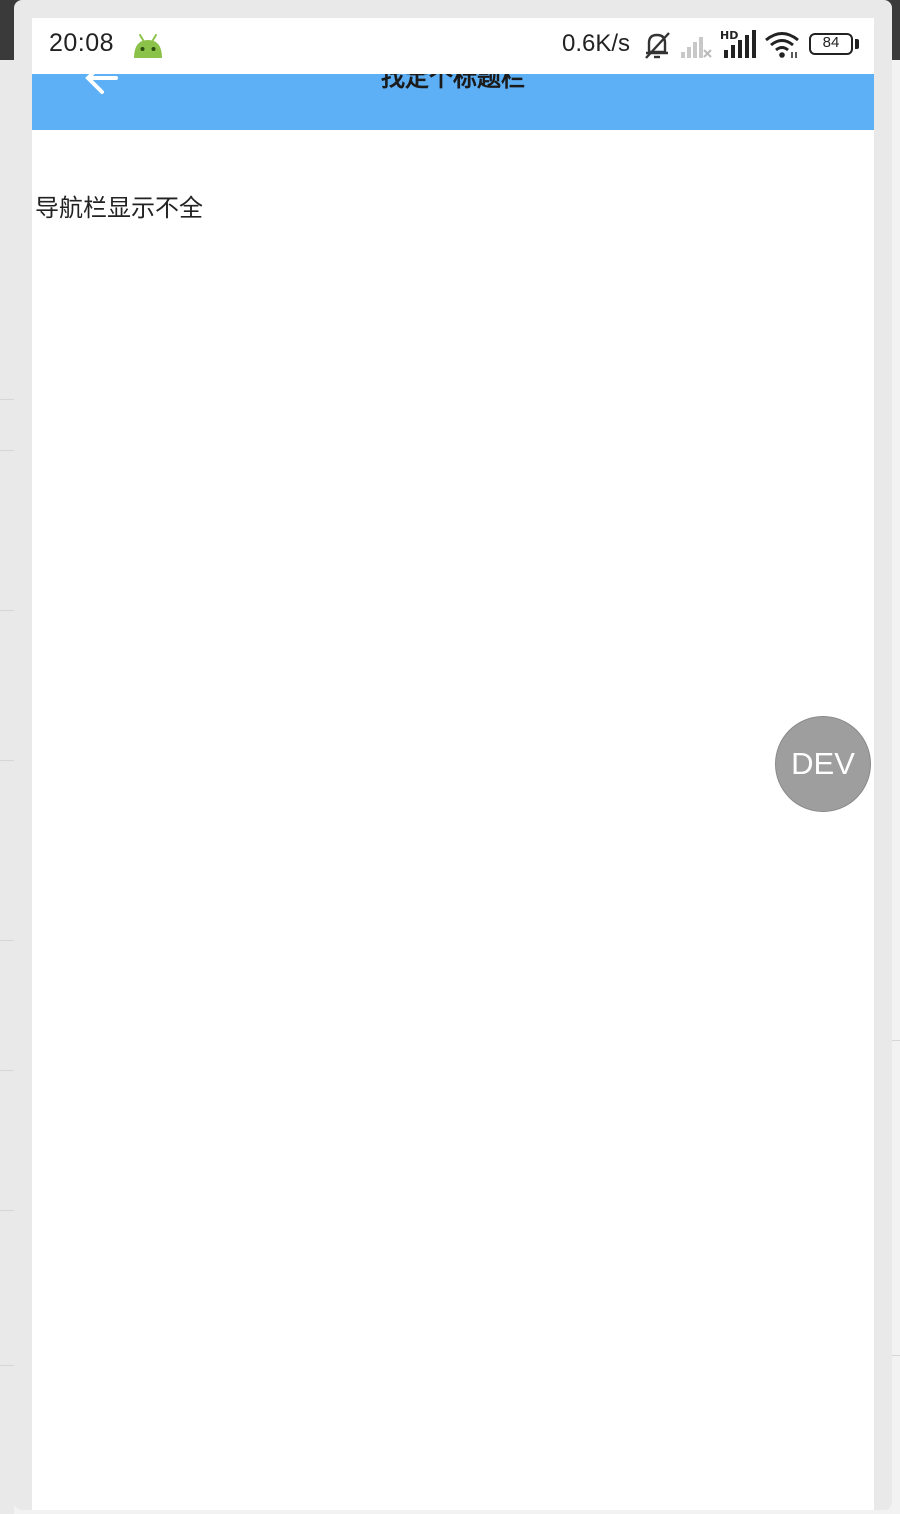 The image size is (900, 1514). I want to click on signal-weak-icon, so click(696, 47).